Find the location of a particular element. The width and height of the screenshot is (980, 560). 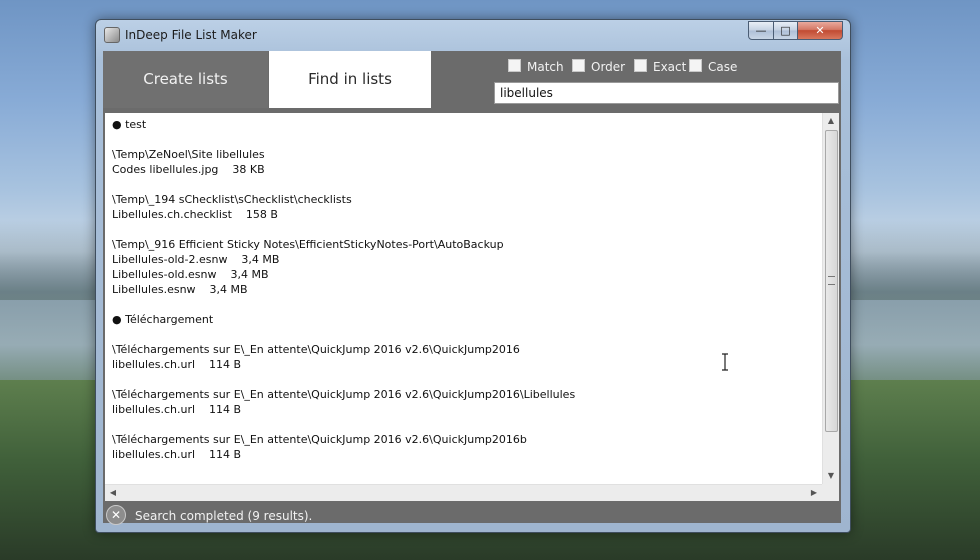

close-button: ✕ is located at coordinates (820, 30).